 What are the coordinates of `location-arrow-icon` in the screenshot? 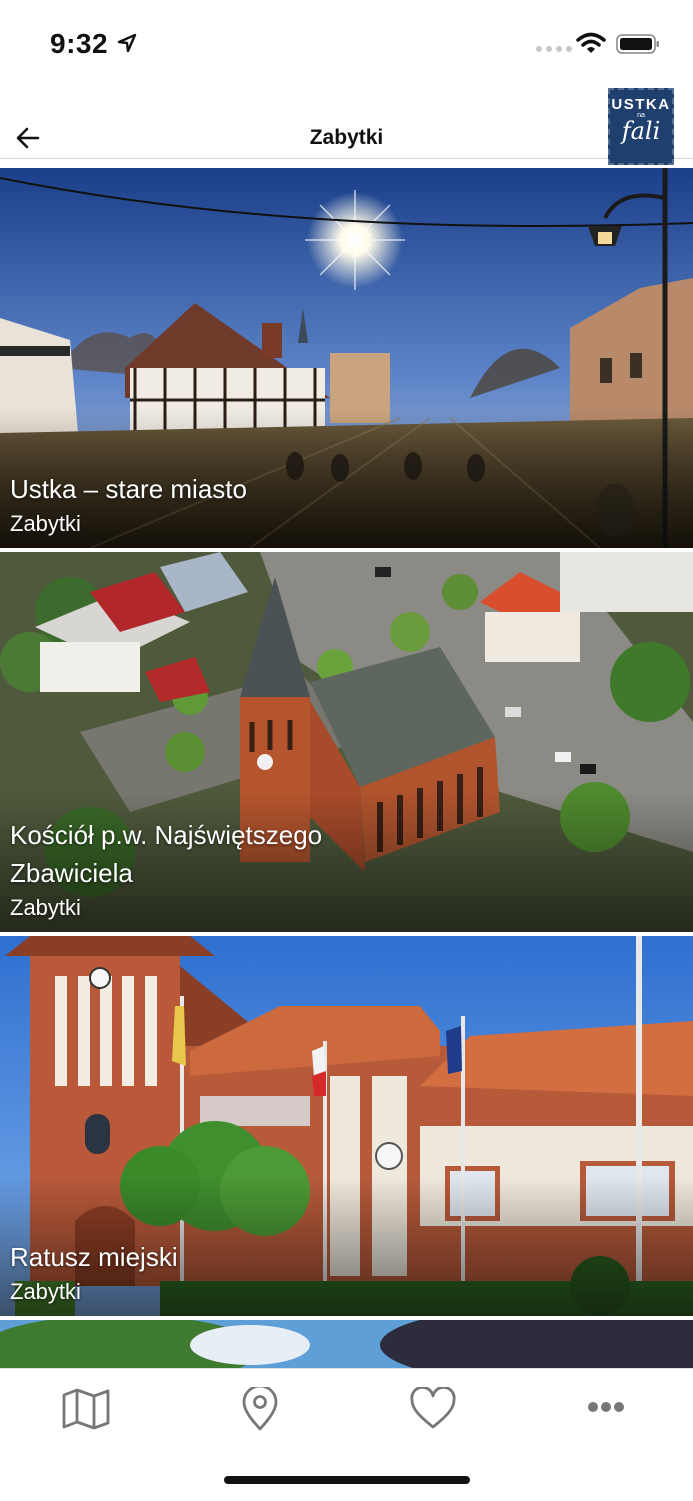 It's located at (127, 43).